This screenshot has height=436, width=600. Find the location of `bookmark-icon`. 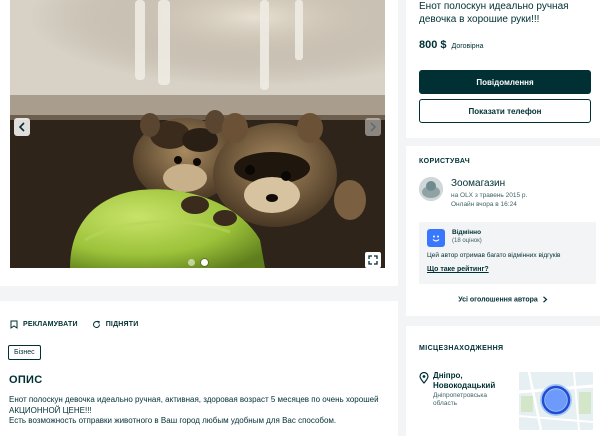

bookmark-icon is located at coordinates (14, 324).